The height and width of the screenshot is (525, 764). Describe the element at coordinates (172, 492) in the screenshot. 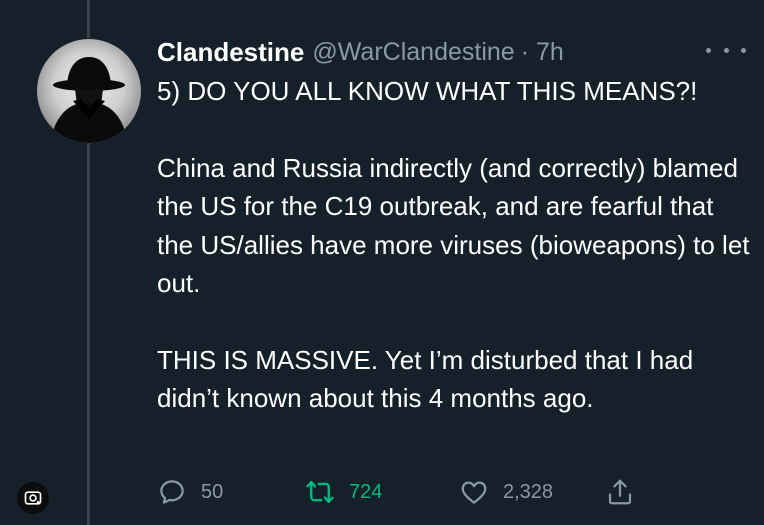

I see `reply-icon` at that location.